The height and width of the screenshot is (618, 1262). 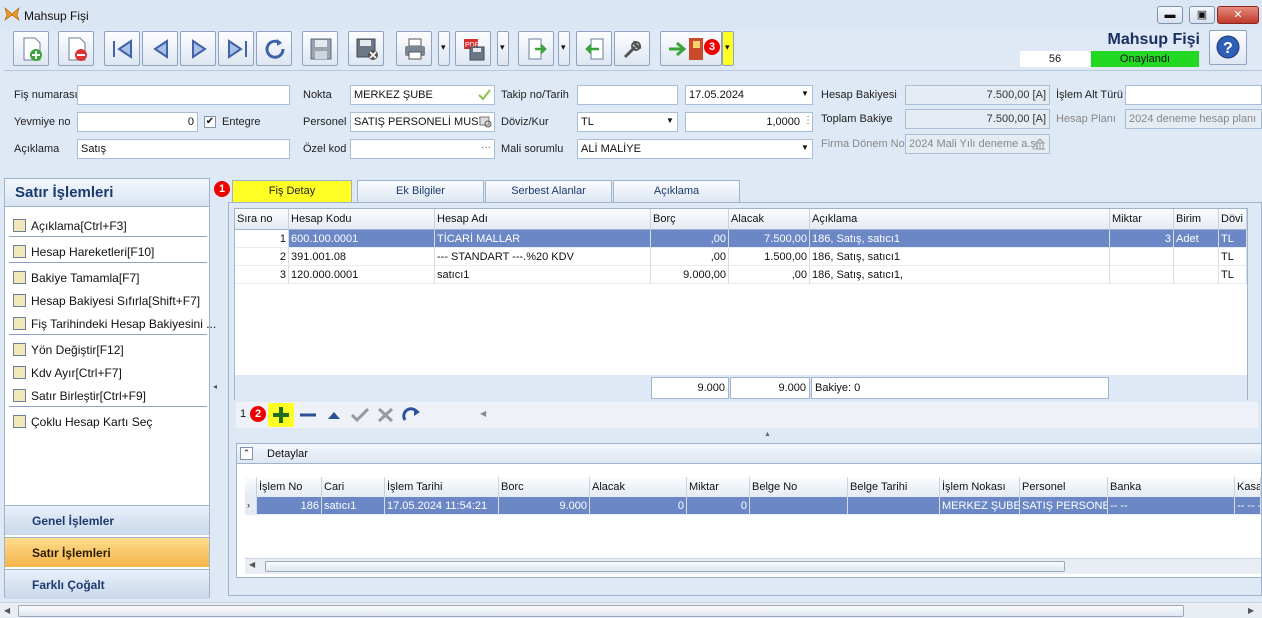 I want to click on dcol-kasa: Kasa, so click(x=1248, y=487).